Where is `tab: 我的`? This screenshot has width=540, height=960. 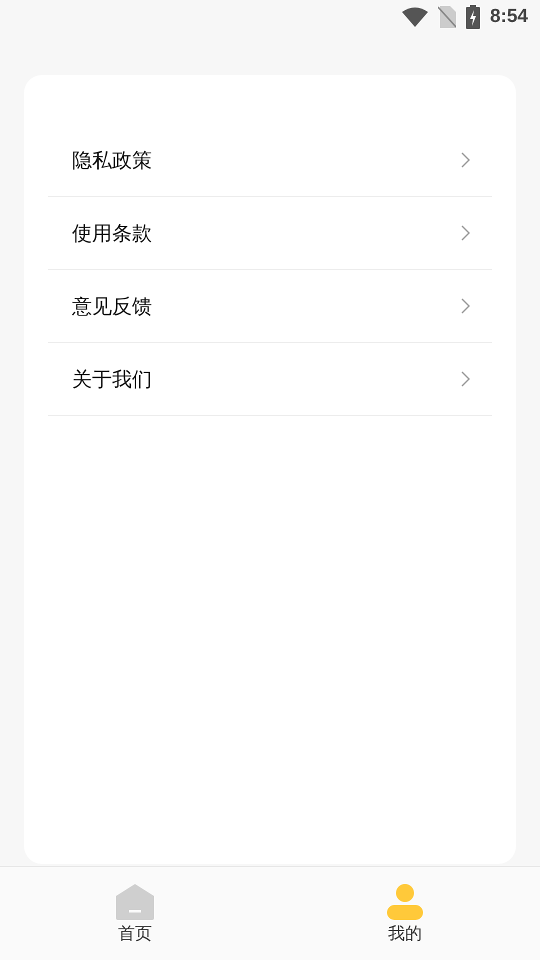 tab: 我的 is located at coordinates (405, 913).